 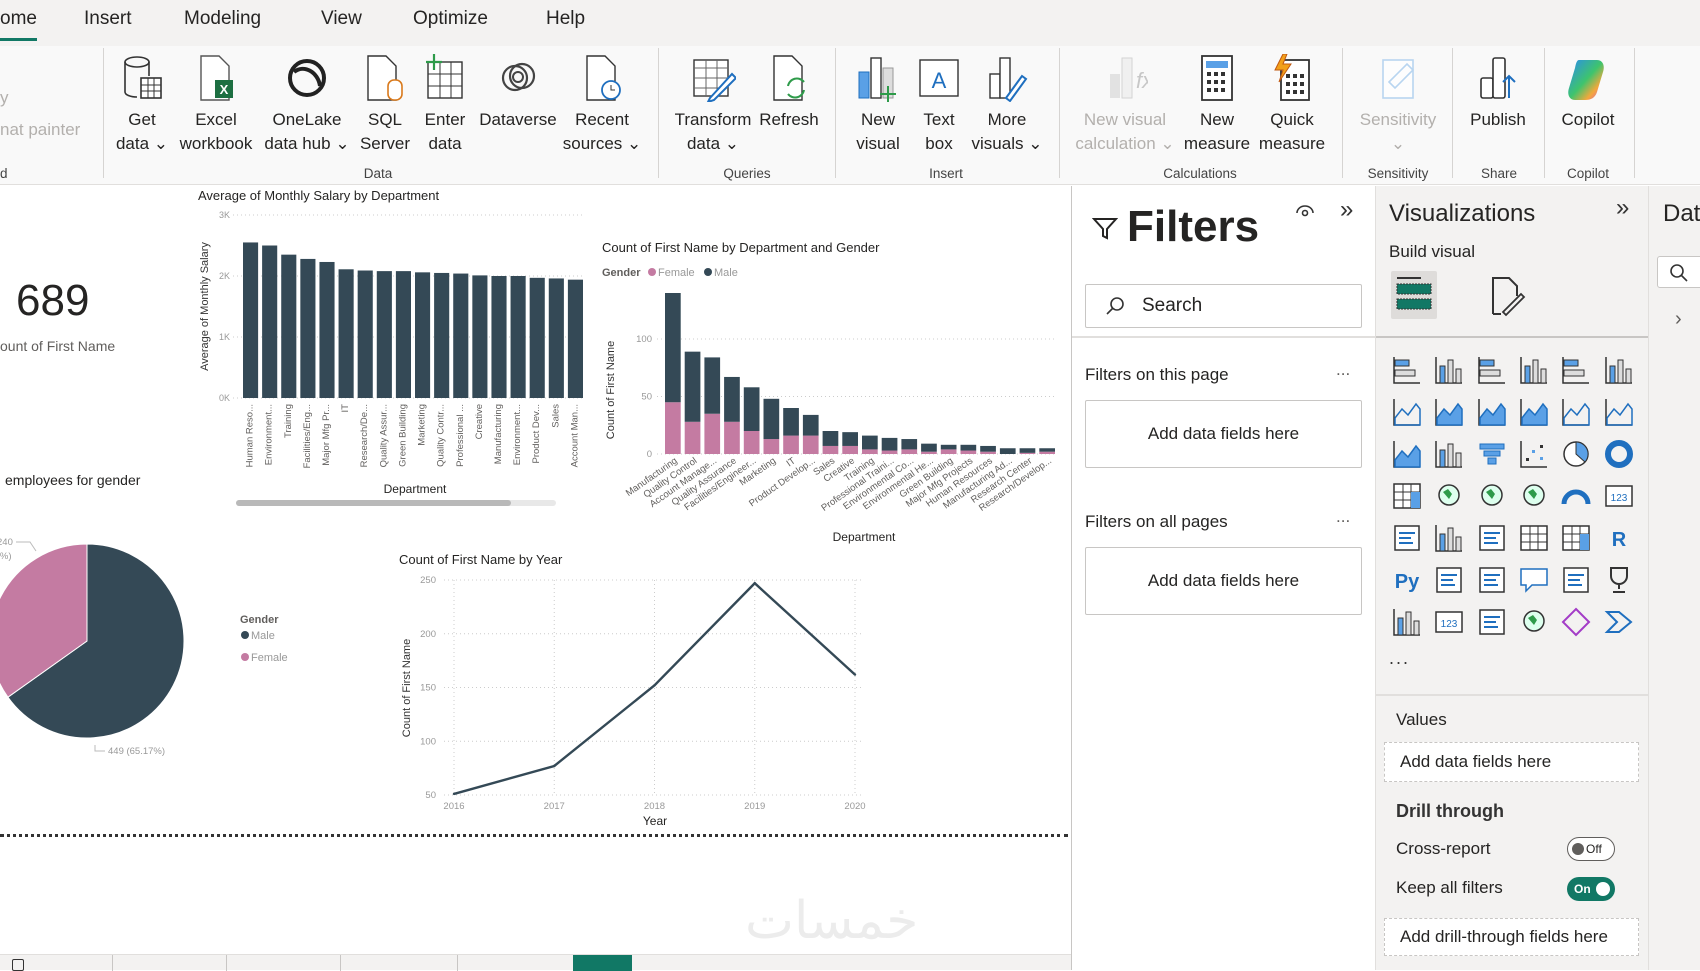 What do you see at coordinates (830, 449) in the screenshot?
I see `bar-female-Sales` at bounding box center [830, 449].